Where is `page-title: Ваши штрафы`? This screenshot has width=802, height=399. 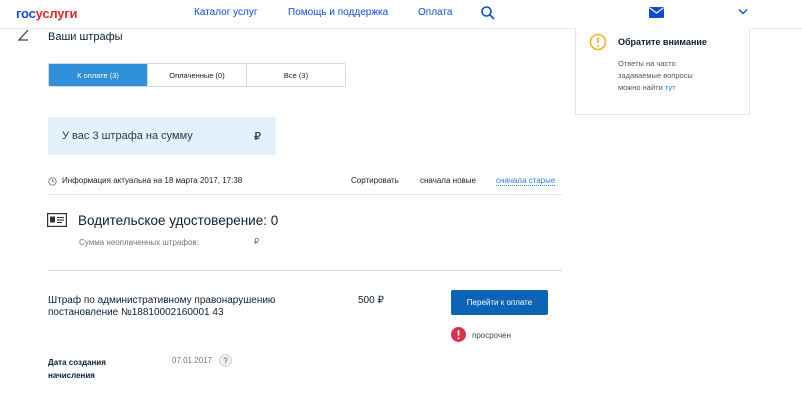
page-title: Ваши штрафы is located at coordinates (85, 37).